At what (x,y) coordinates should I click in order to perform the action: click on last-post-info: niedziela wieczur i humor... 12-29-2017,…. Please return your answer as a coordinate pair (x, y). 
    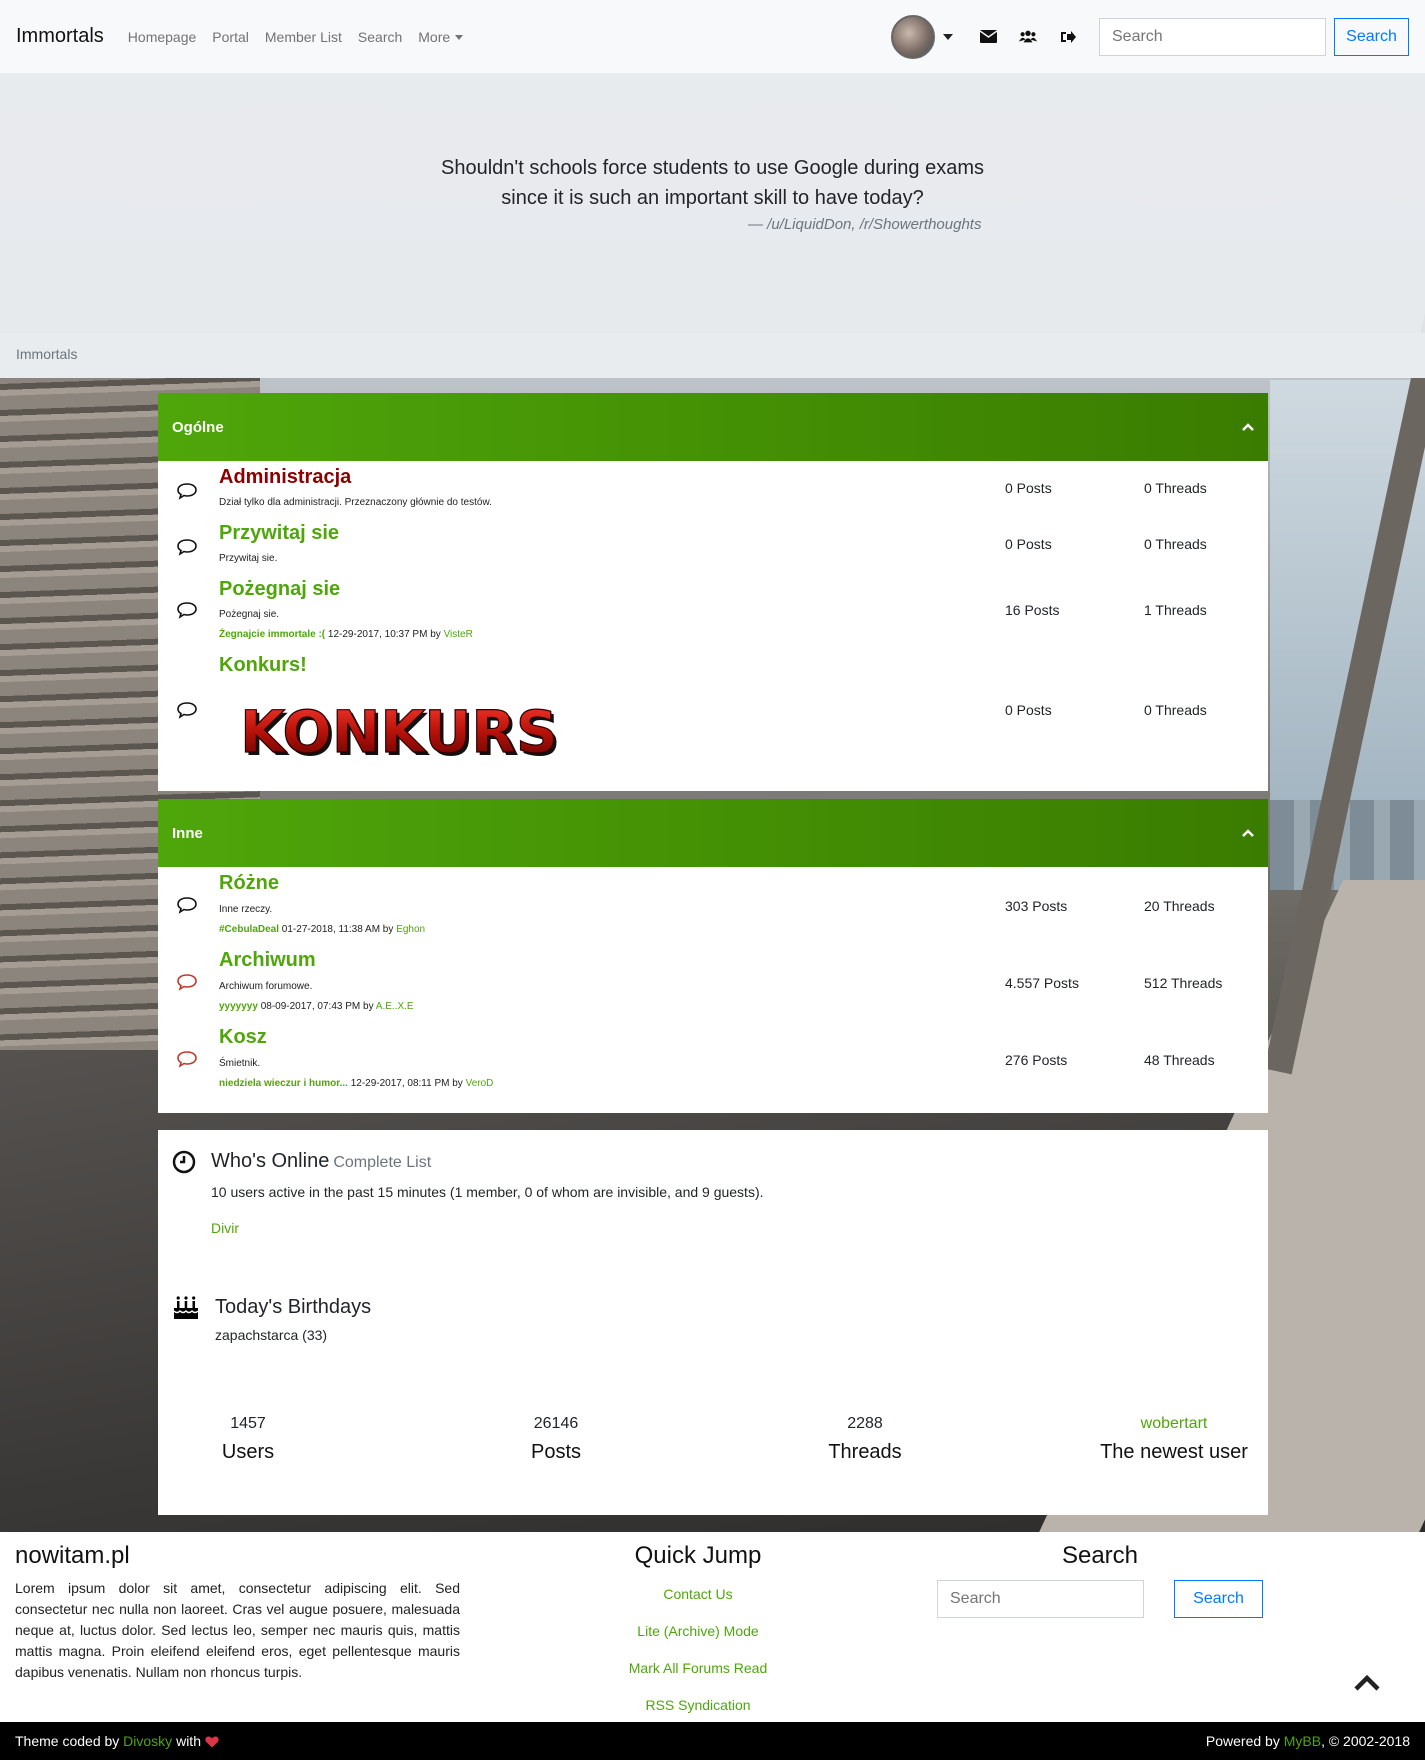
    Looking at the image, I should click on (356, 1083).